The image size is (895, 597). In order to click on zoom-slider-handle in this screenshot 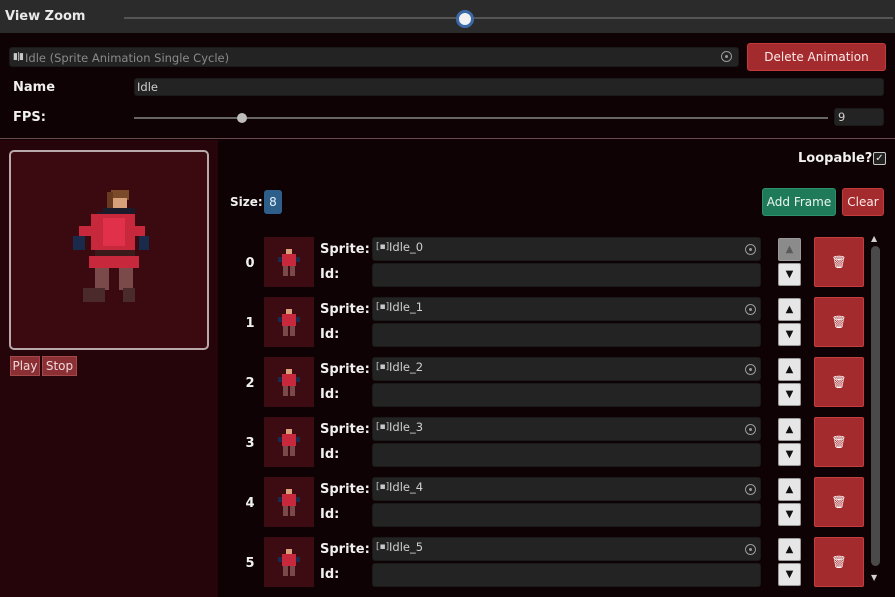, I will do `click(465, 19)`.